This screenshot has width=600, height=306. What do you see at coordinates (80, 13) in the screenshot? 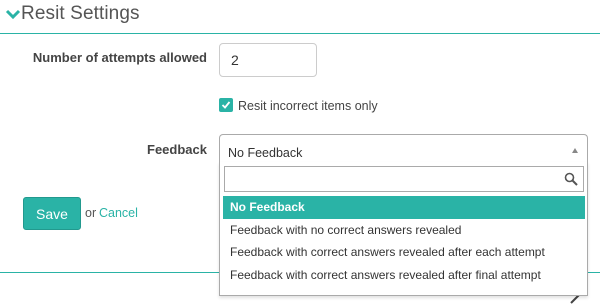
I see `section-title: Resit Settings` at bounding box center [80, 13].